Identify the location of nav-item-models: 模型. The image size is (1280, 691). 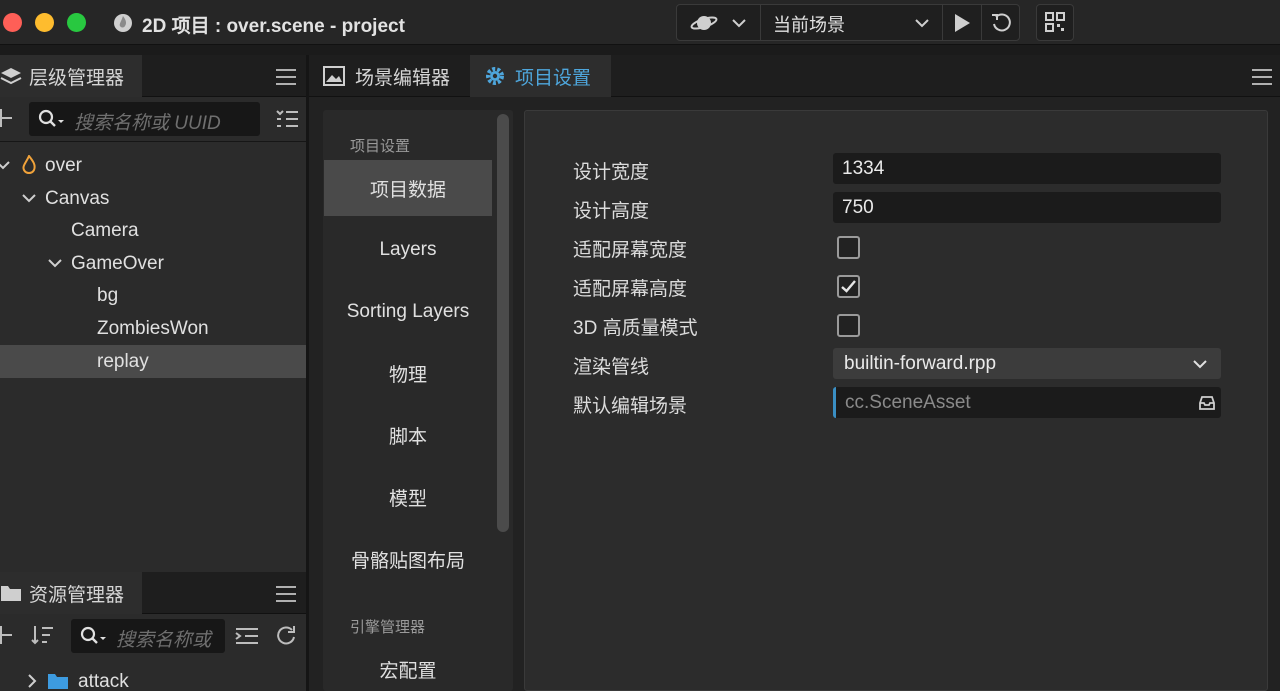
(408, 497).